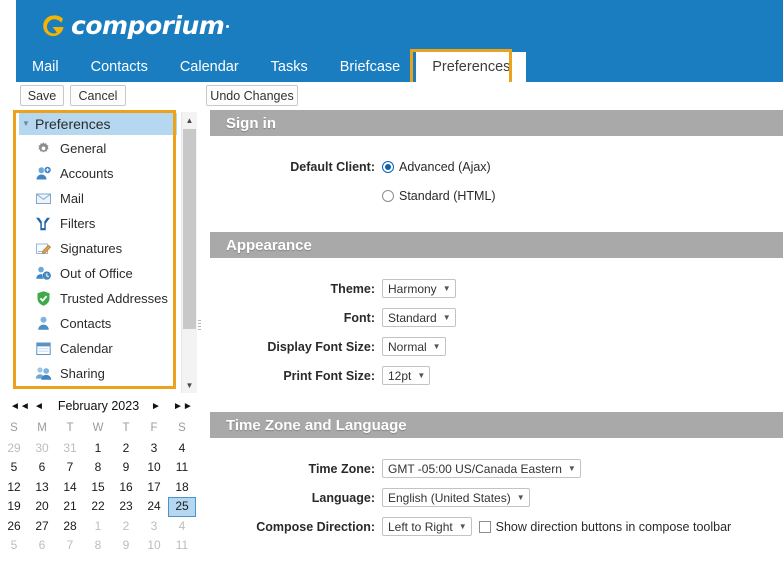 The width and height of the screenshot is (783, 565). What do you see at coordinates (200, 327) in the screenshot?
I see `pane-splitter-handle` at bounding box center [200, 327].